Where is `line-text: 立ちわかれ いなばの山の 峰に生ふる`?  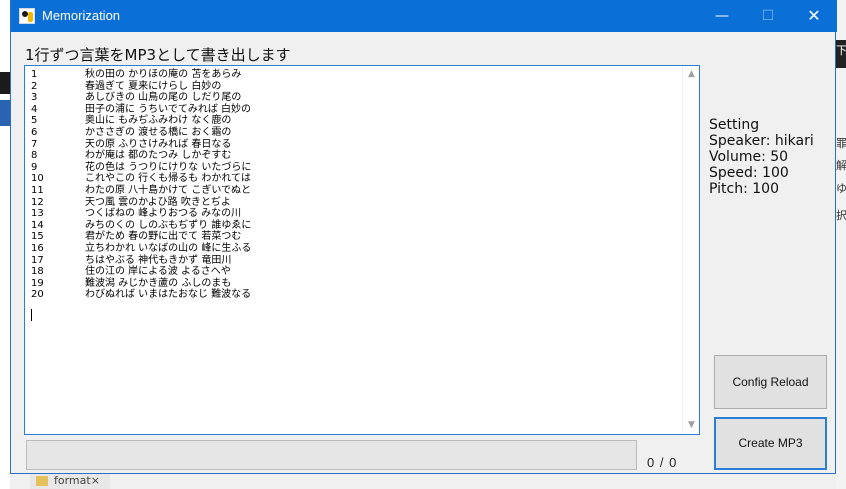 line-text: 立ちわかれ いなばの山の 峰に生ふる is located at coordinates (168, 248).